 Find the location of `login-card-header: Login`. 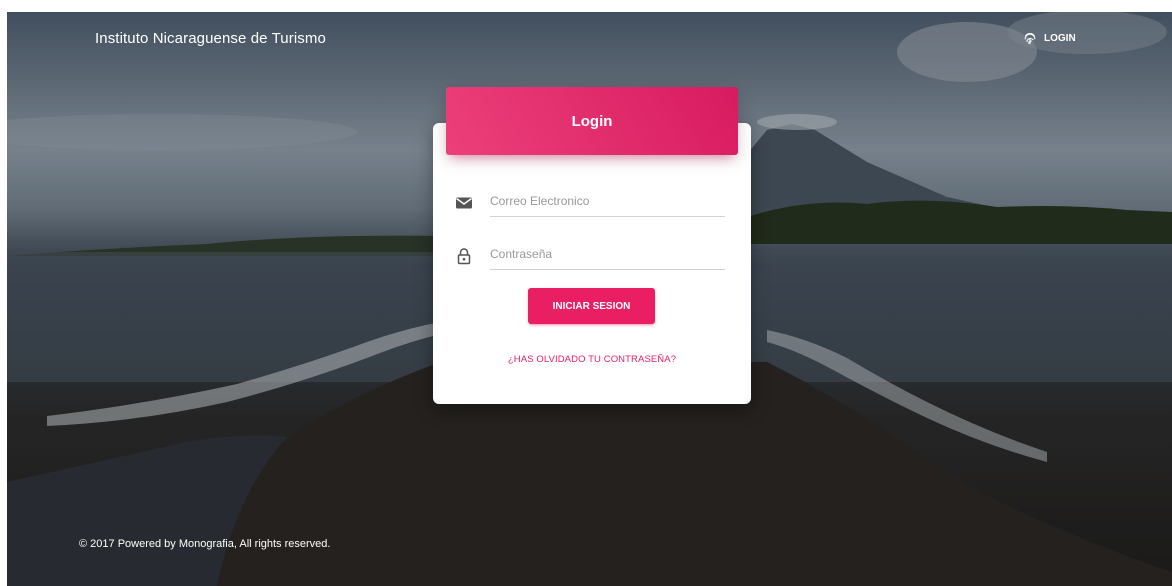

login-card-header: Login is located at coordinates (592, 121).